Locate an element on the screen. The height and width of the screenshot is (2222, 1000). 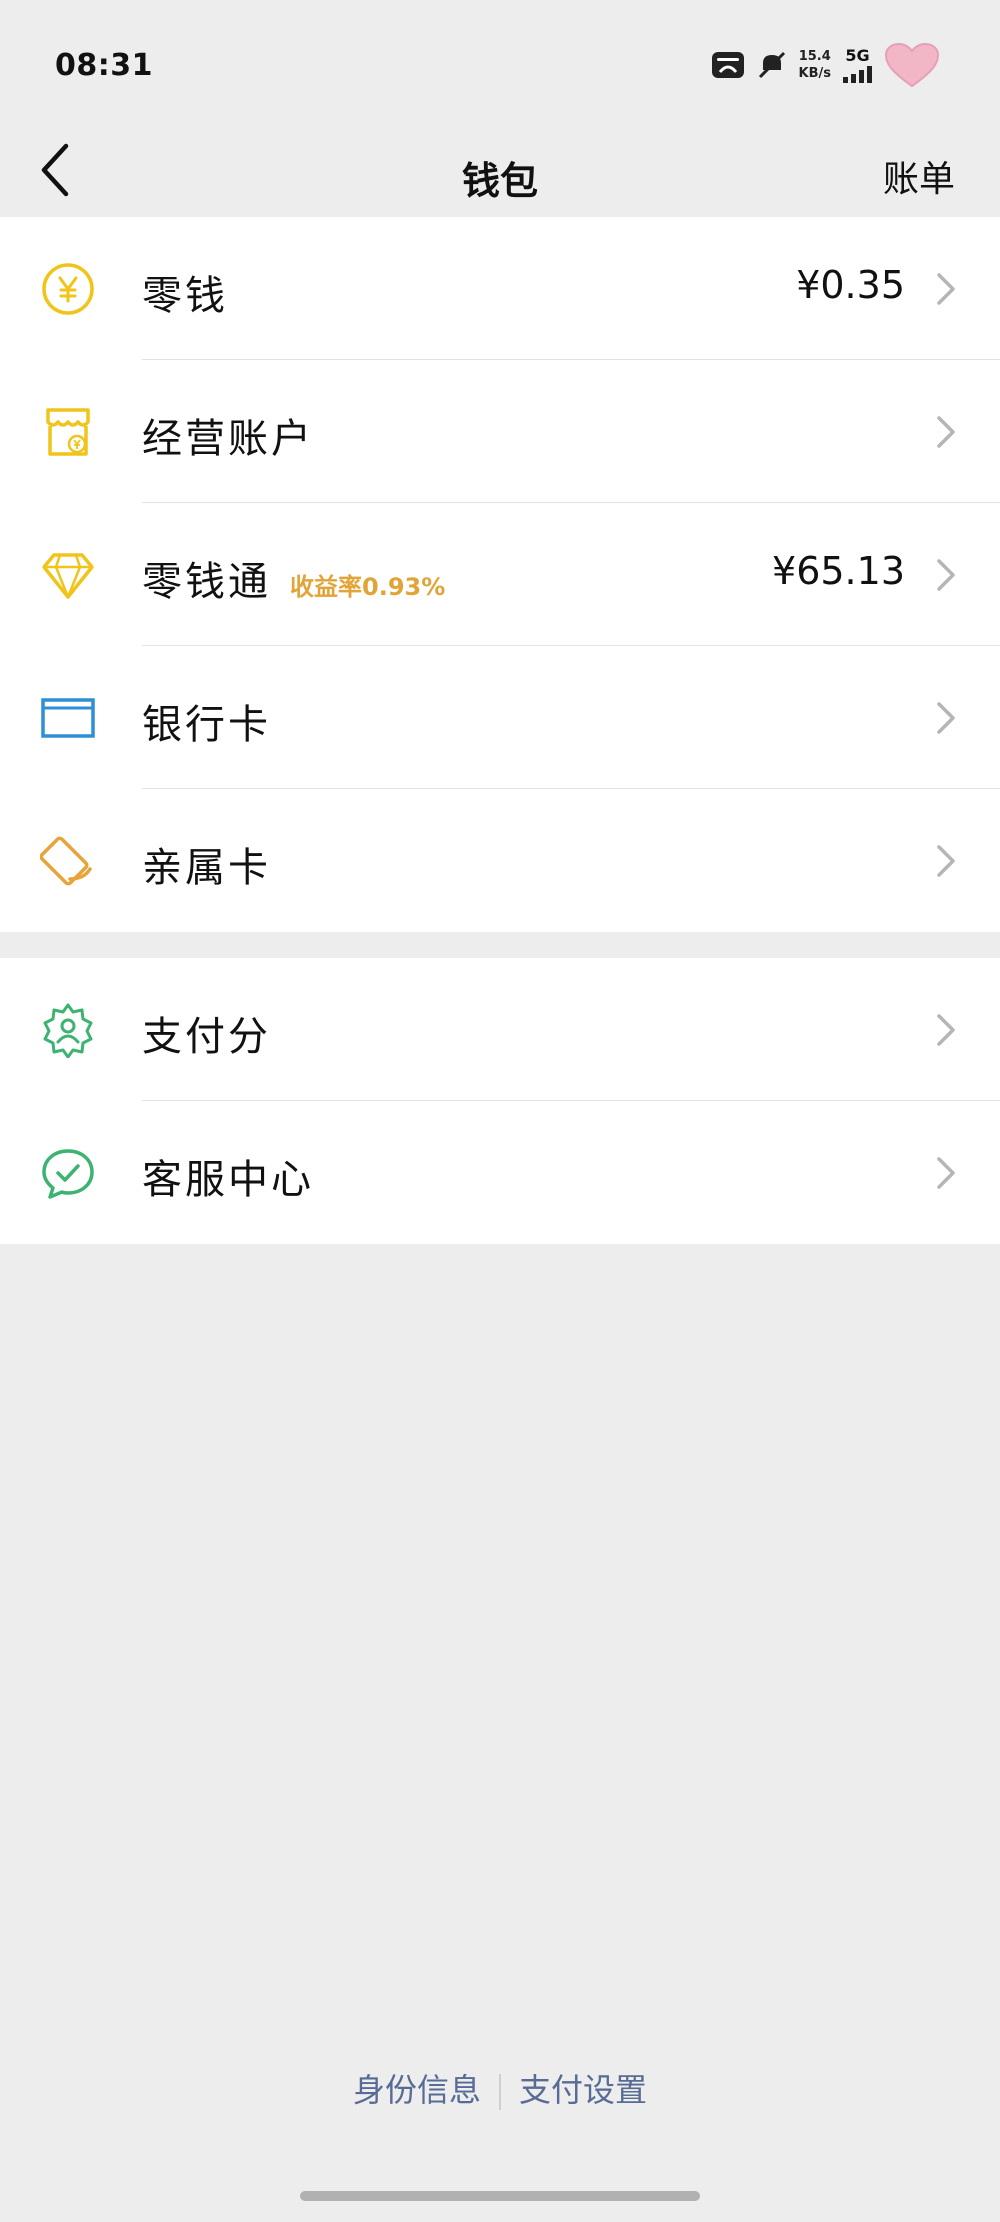
signal-bars-icon is located at coordinates (857, 74).